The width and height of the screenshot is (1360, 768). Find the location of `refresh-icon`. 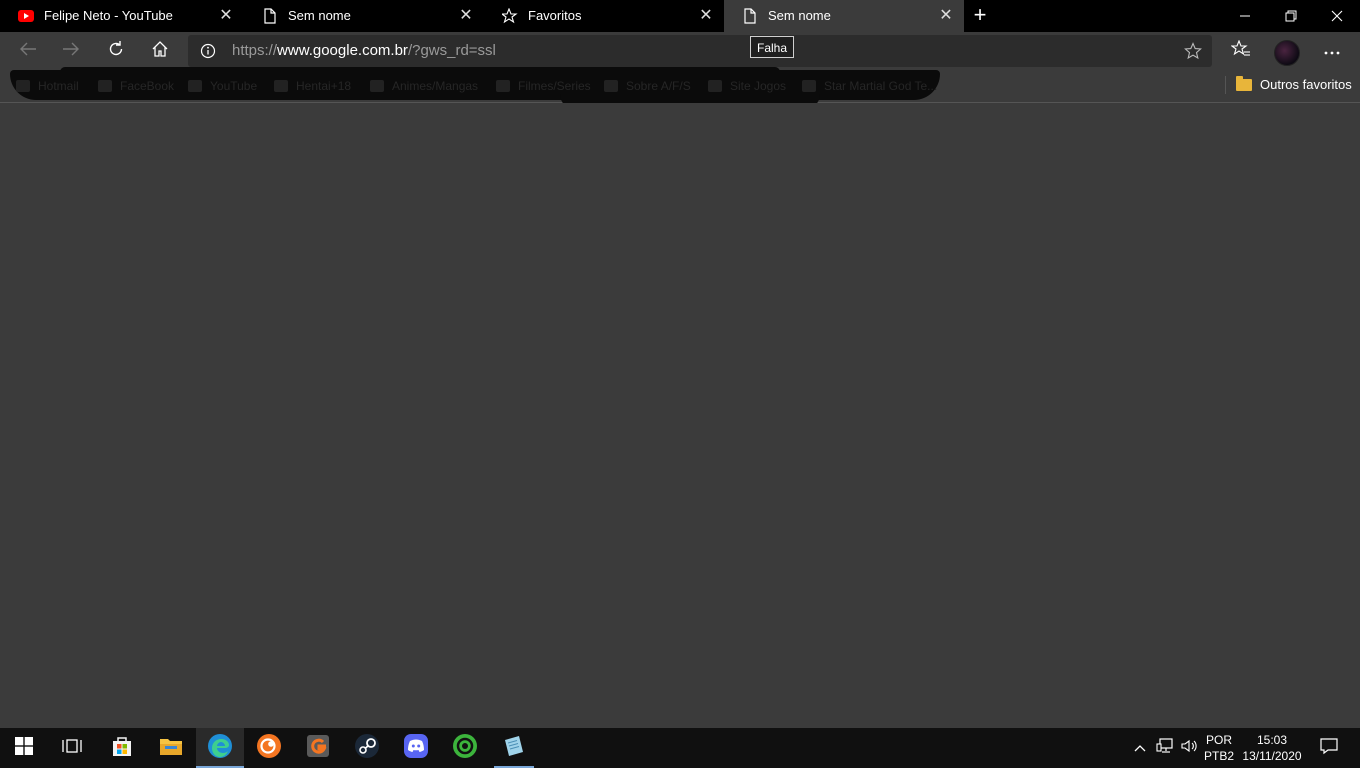

refresh-icon is located at coordinates (116, 51).